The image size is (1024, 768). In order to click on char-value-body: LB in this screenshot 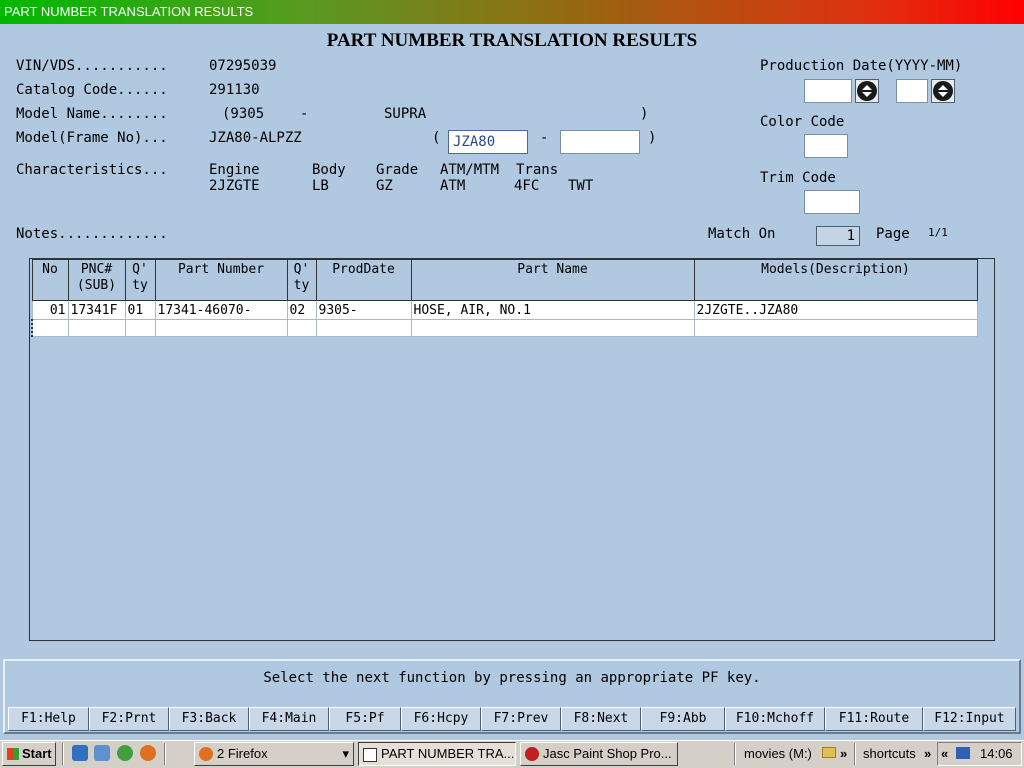, I will do `click(320, 186)`.